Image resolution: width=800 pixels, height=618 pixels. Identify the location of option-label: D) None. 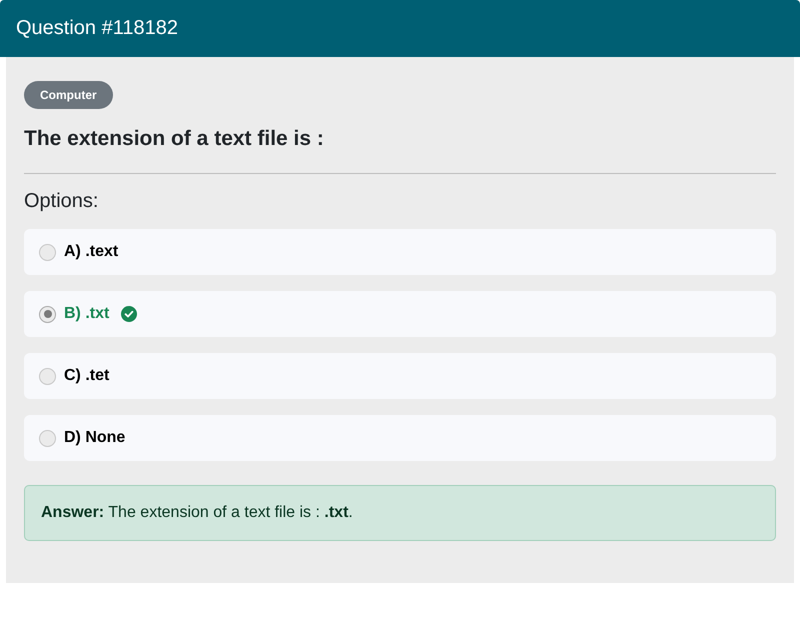
(95, 438).